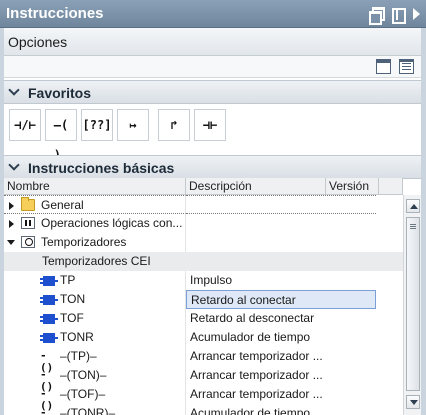 This screenshot has width=426, height=415. Describe the element at coordinates (423, 221) in the screenshot. I see `panel-border-right` at that location.